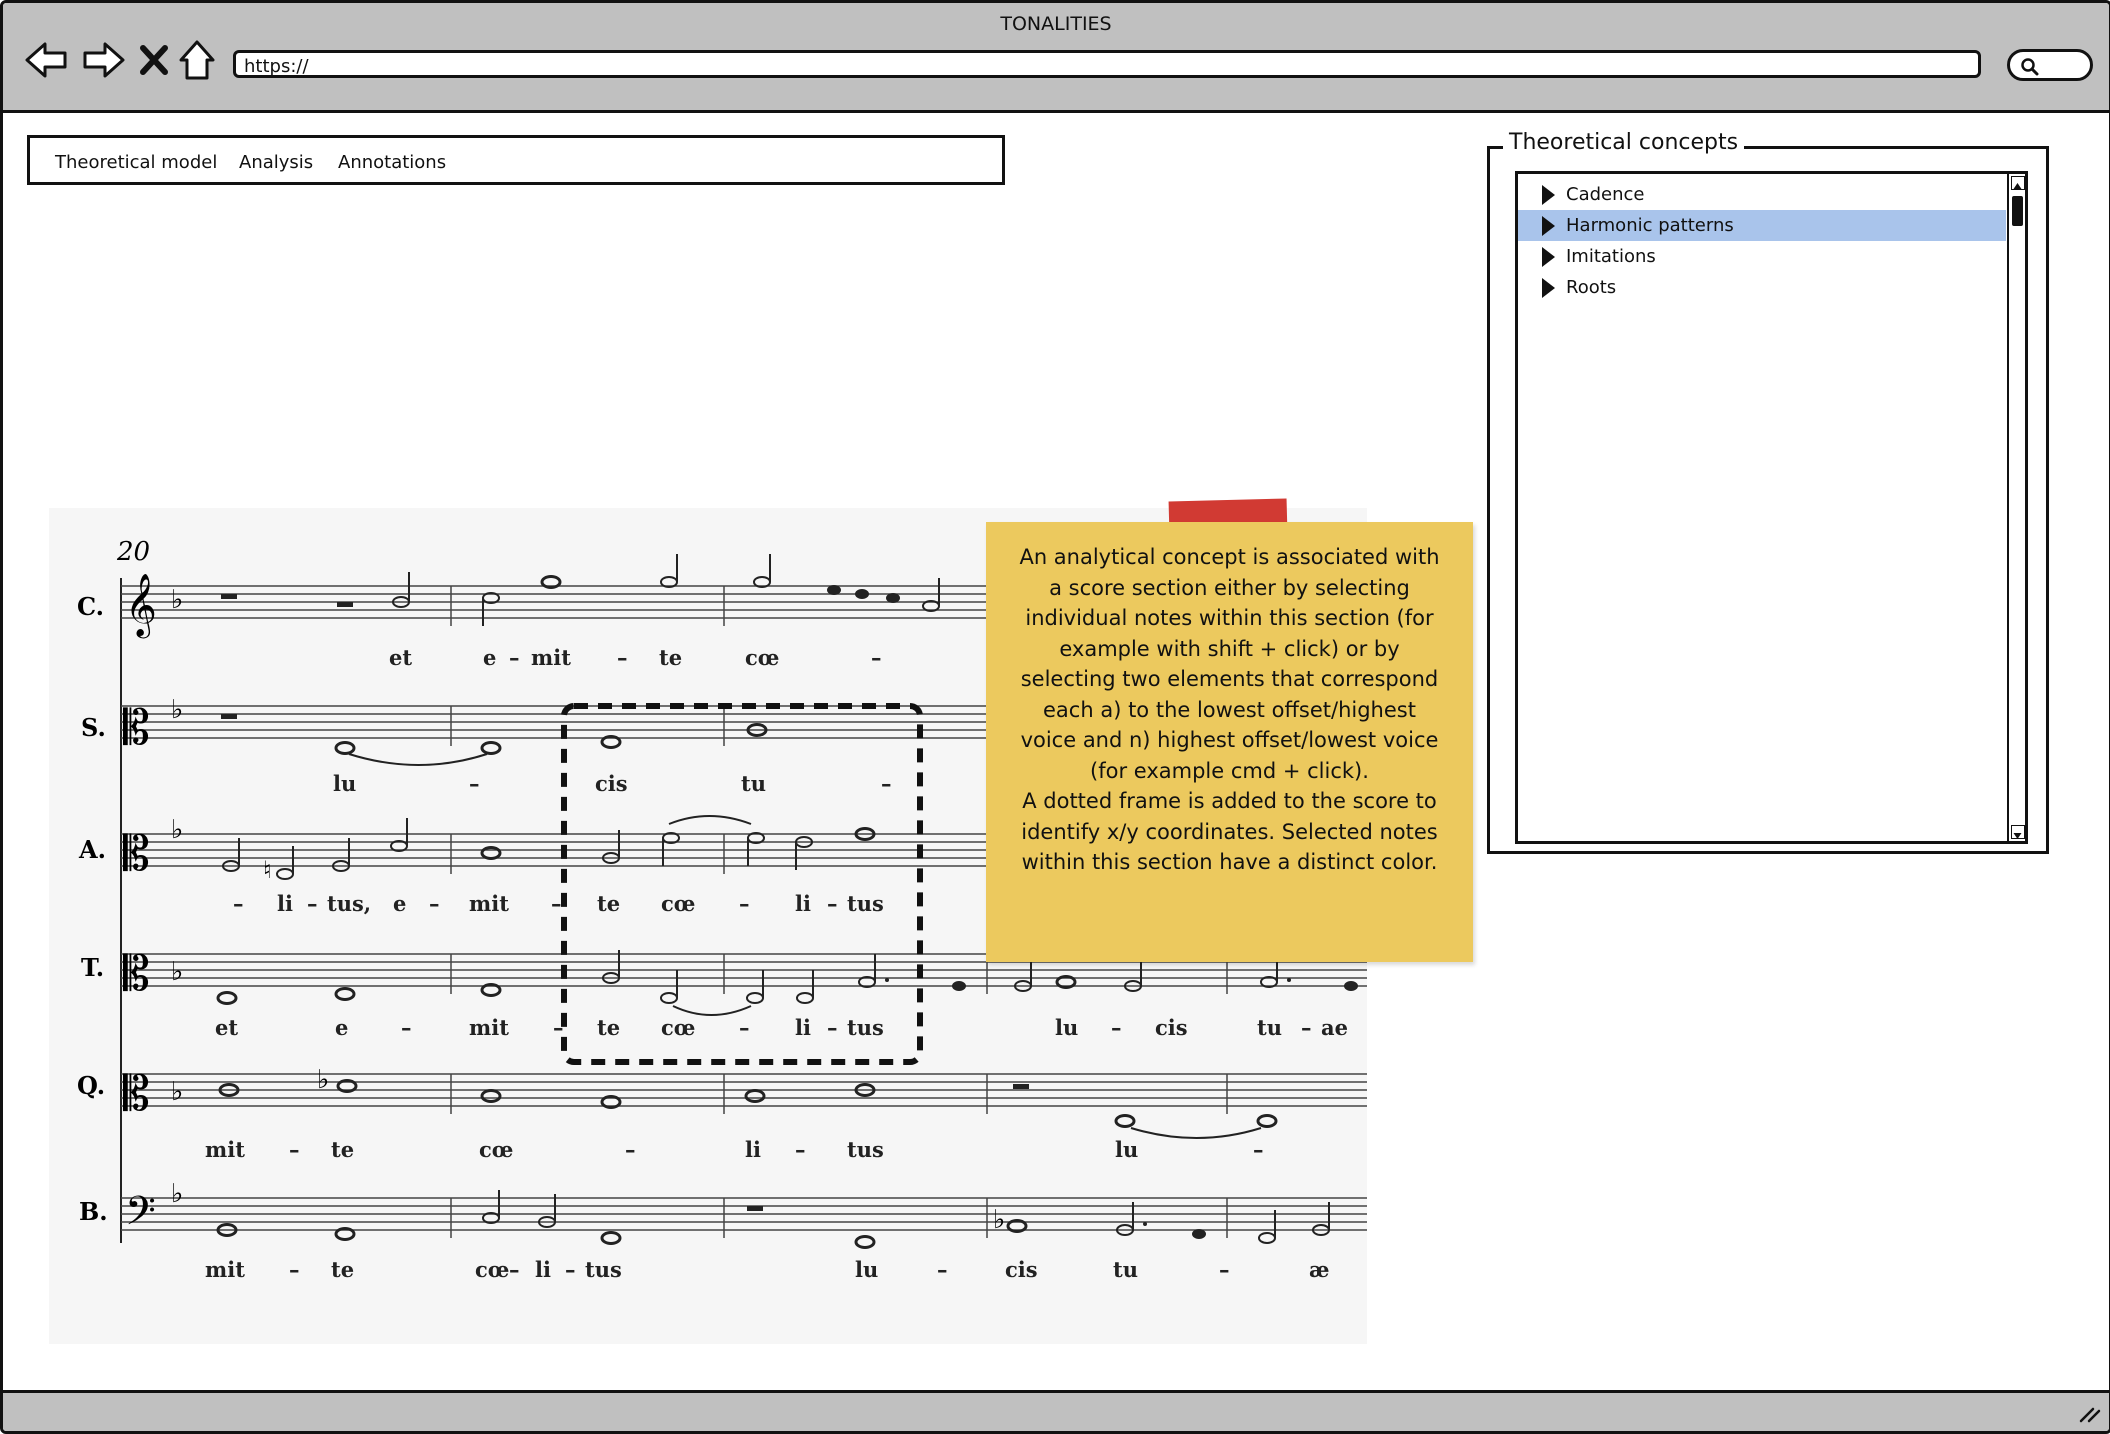  What do you see at coordinates (1605, 194) in the screenshot?
I see `tree-item-label: Cadence` at bounding box center [1605, 194].